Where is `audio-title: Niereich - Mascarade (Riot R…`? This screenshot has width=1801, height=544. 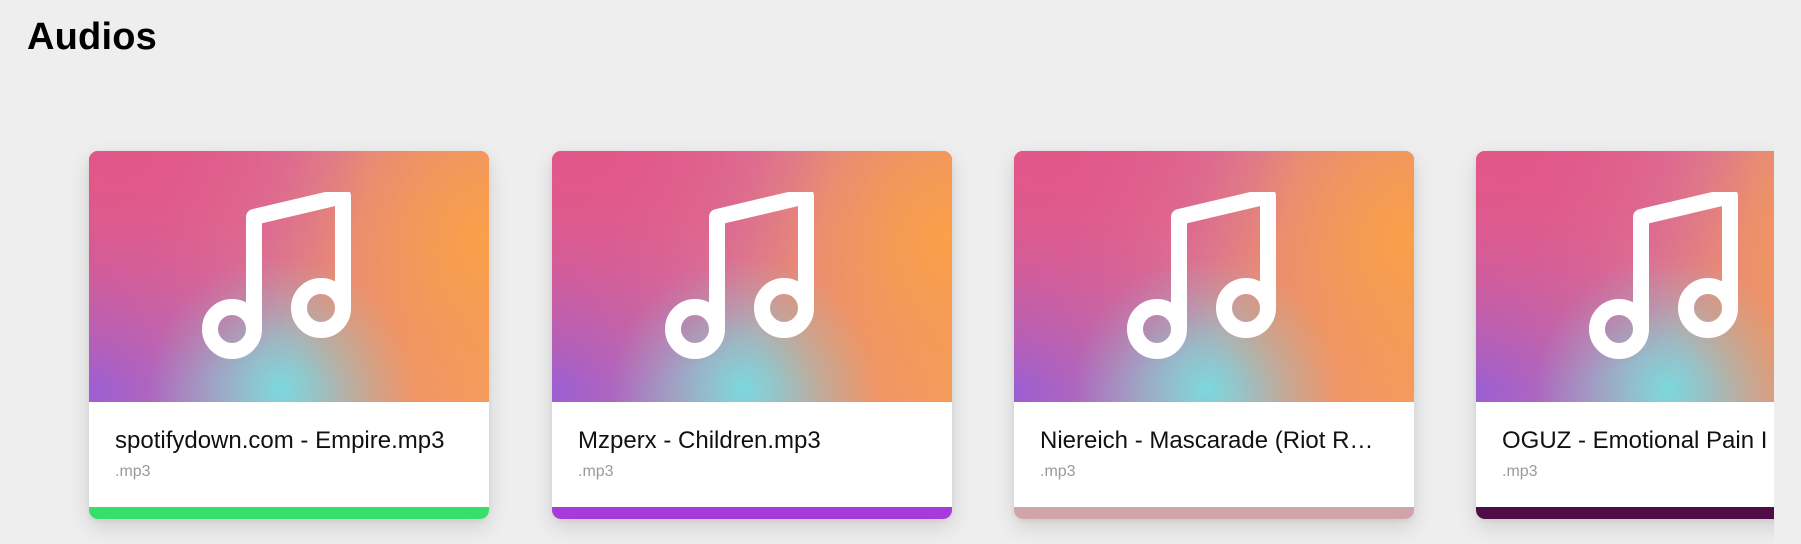 audio-title: Niereich - Mascarade (Riot R… is located at coordinates (1218, 441).